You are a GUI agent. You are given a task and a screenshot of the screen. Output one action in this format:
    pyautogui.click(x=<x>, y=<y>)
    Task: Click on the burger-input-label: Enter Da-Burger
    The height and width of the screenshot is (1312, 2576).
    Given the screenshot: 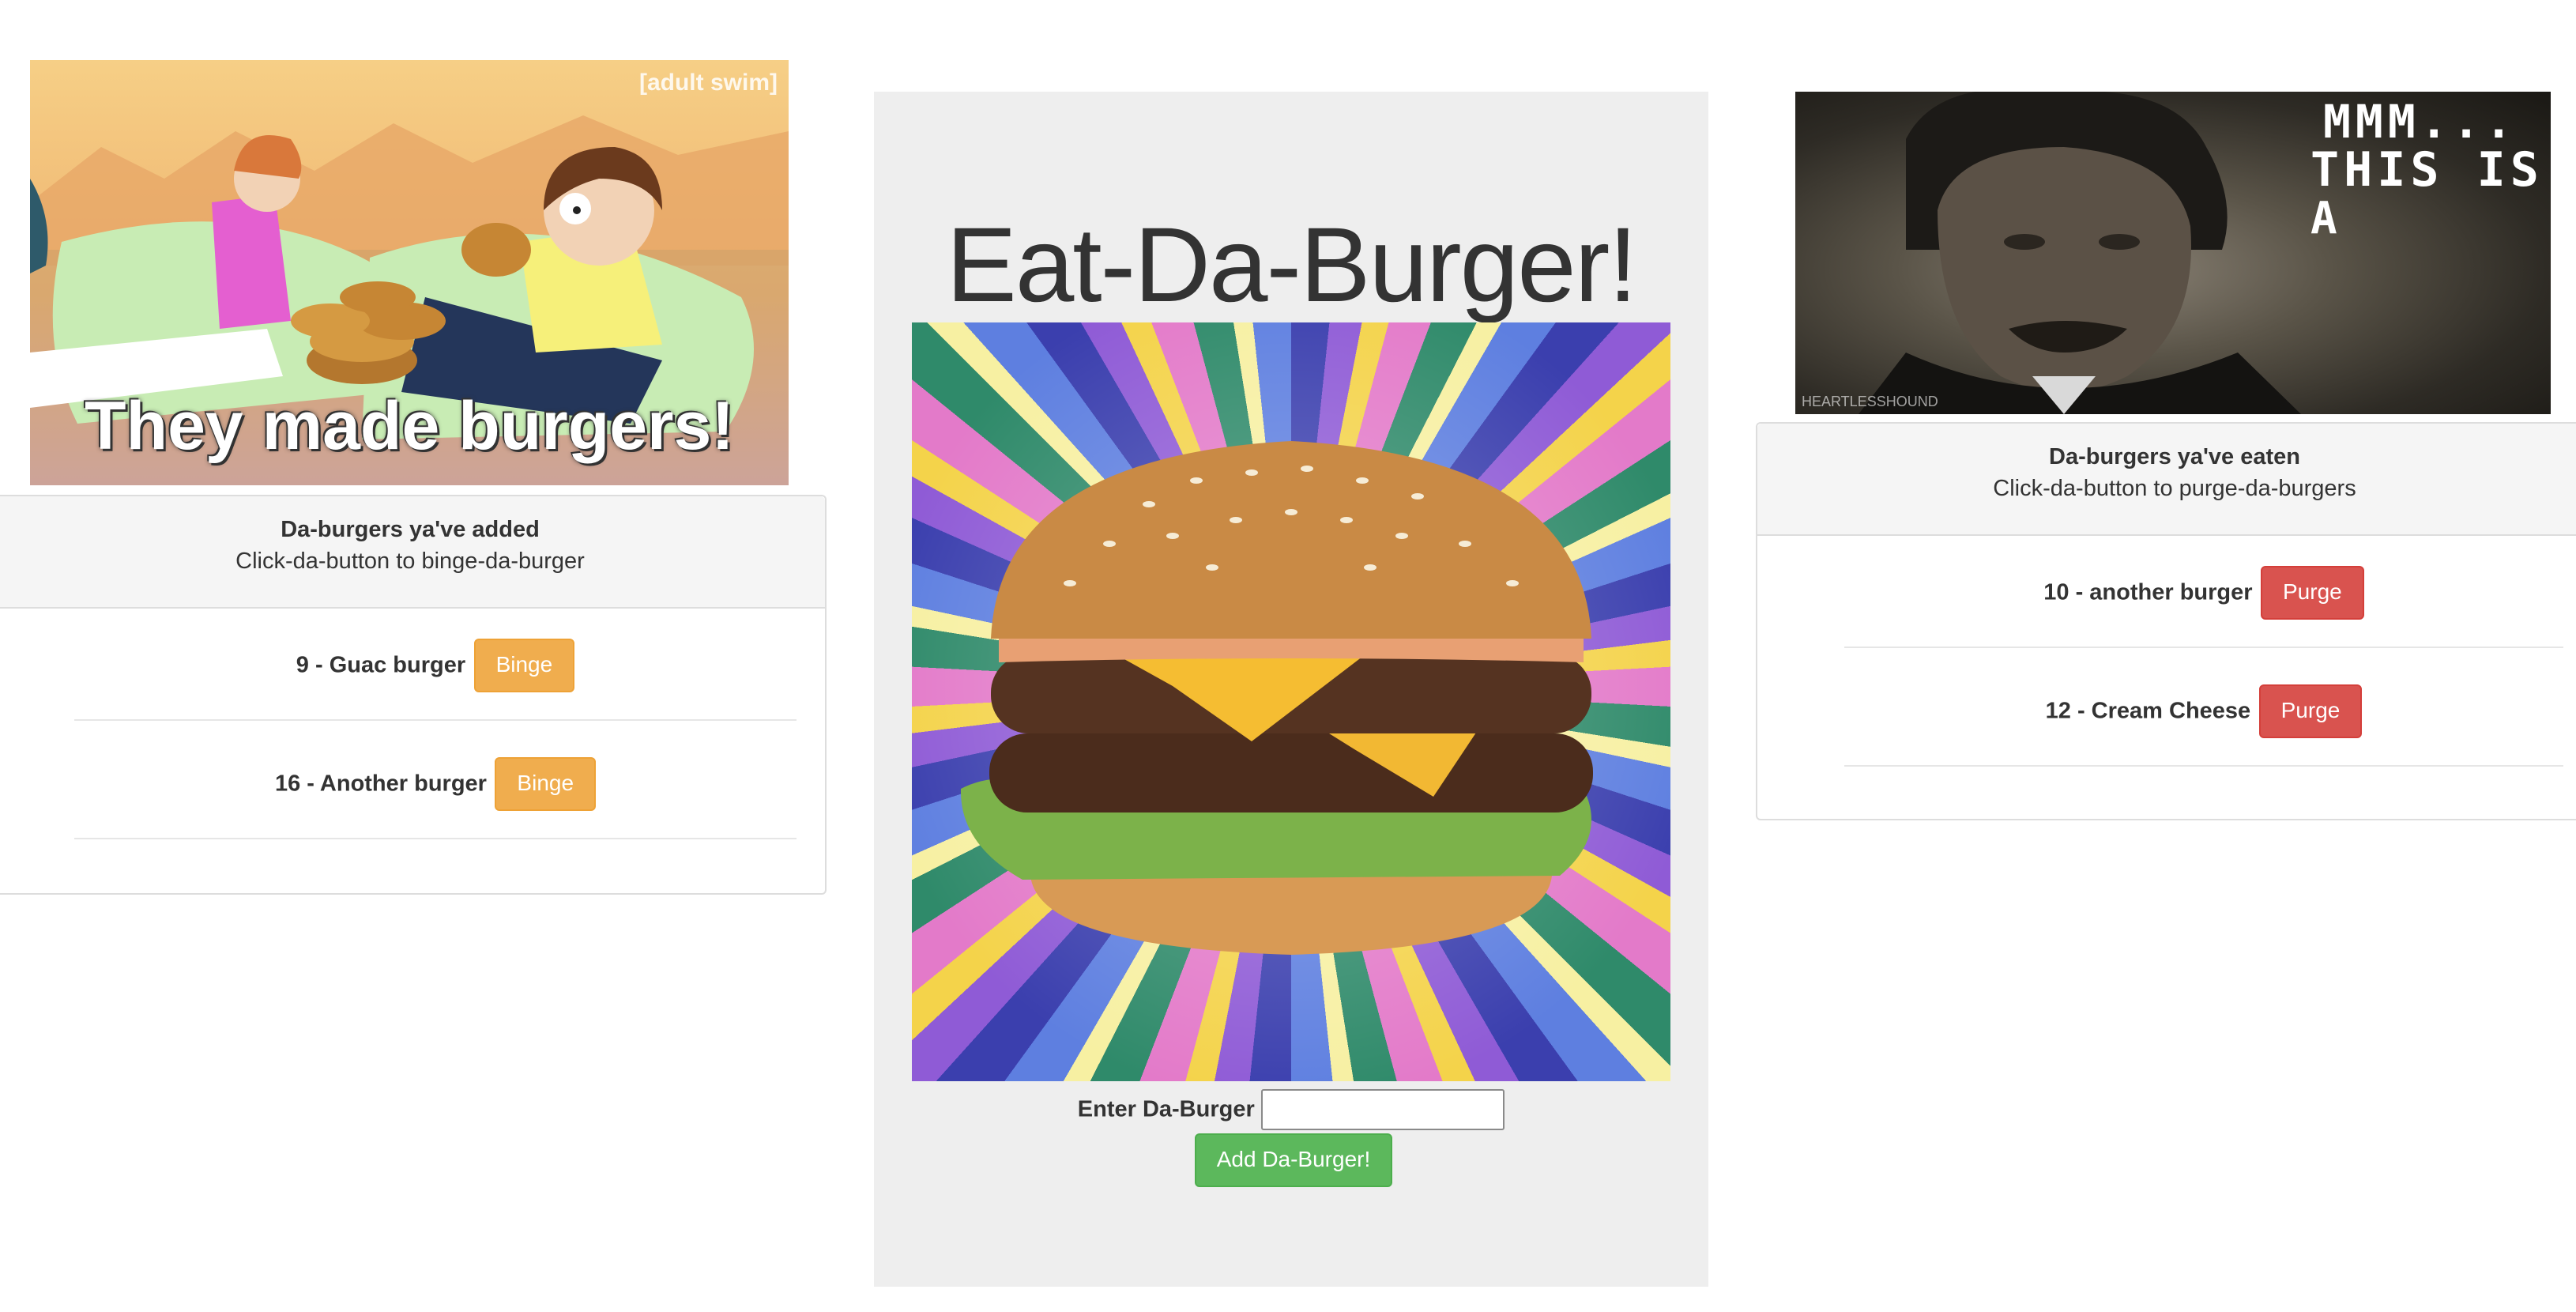 What is the action you would take?
    pyautogui.click(x=1166, y=1109)
    